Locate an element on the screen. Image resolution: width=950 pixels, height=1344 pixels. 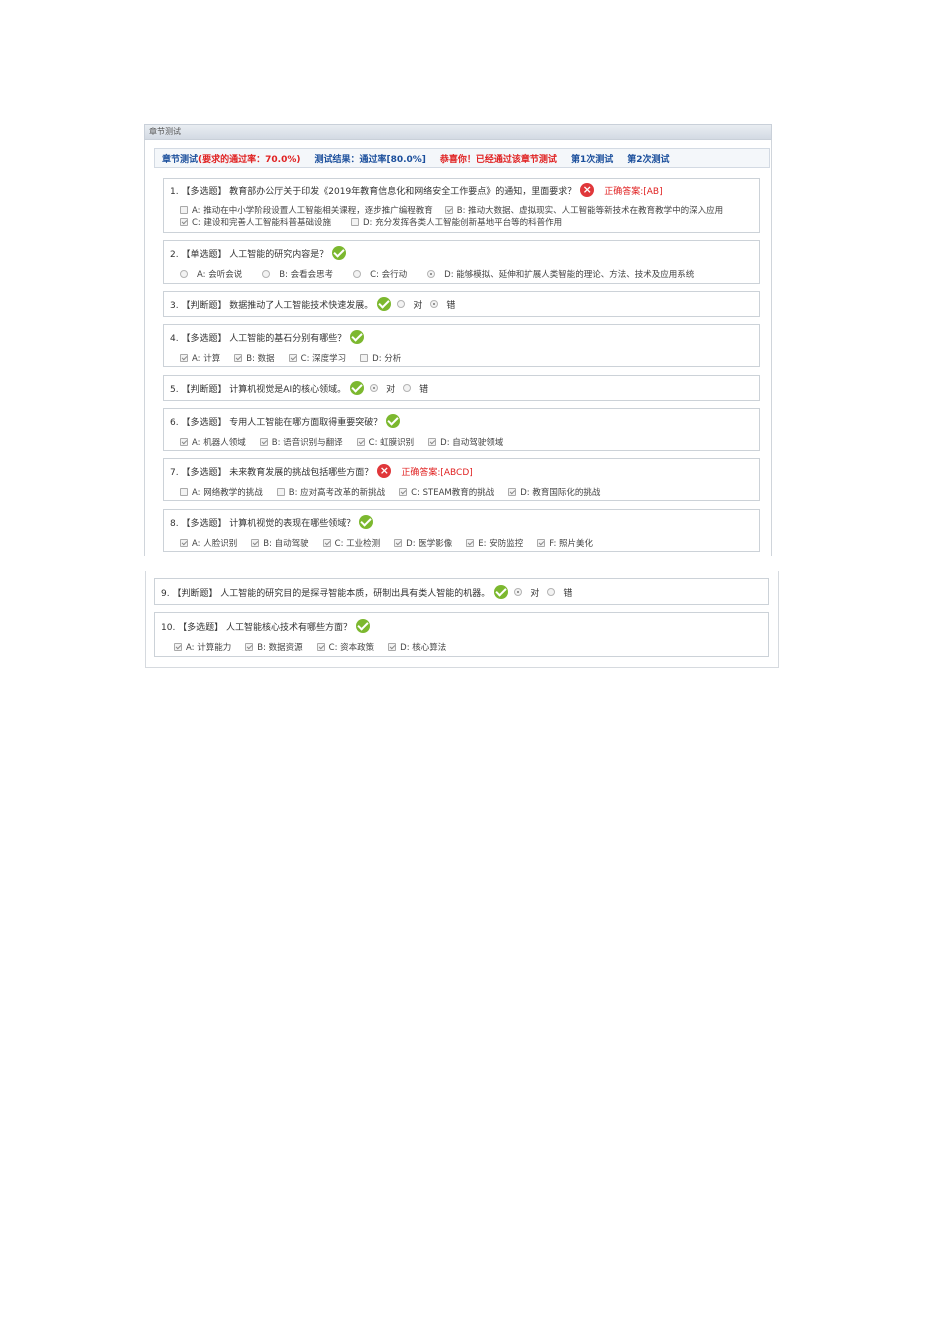
option-b: B: 应对高考改革的新挑战 is located at coordinates (330, 492).